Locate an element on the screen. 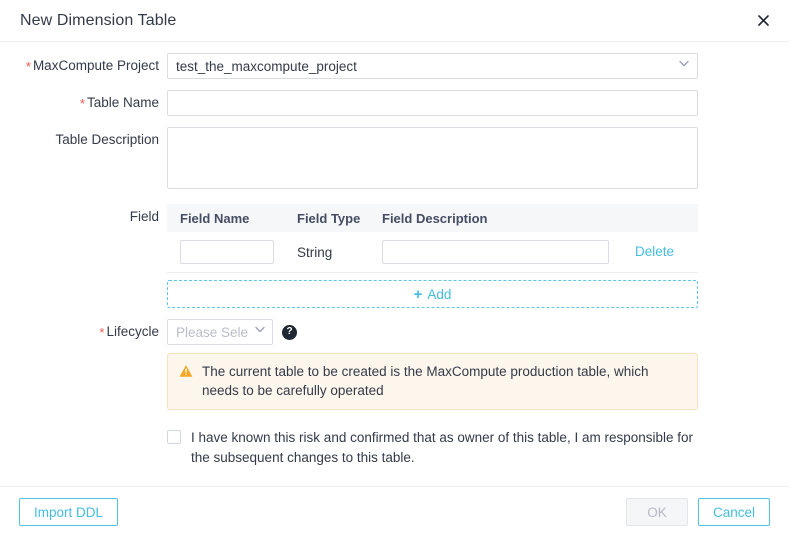 This screenshot has width=789, height=537. lifecycle-value is located at coordinates (220, 332).